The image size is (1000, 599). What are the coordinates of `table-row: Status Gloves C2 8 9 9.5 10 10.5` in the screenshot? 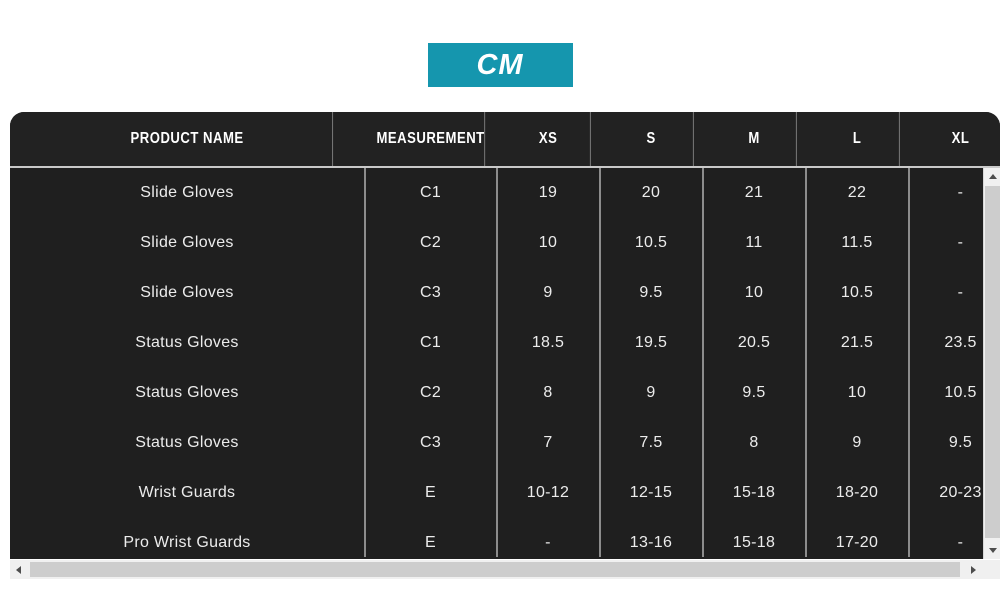 It's located at (505, 393).